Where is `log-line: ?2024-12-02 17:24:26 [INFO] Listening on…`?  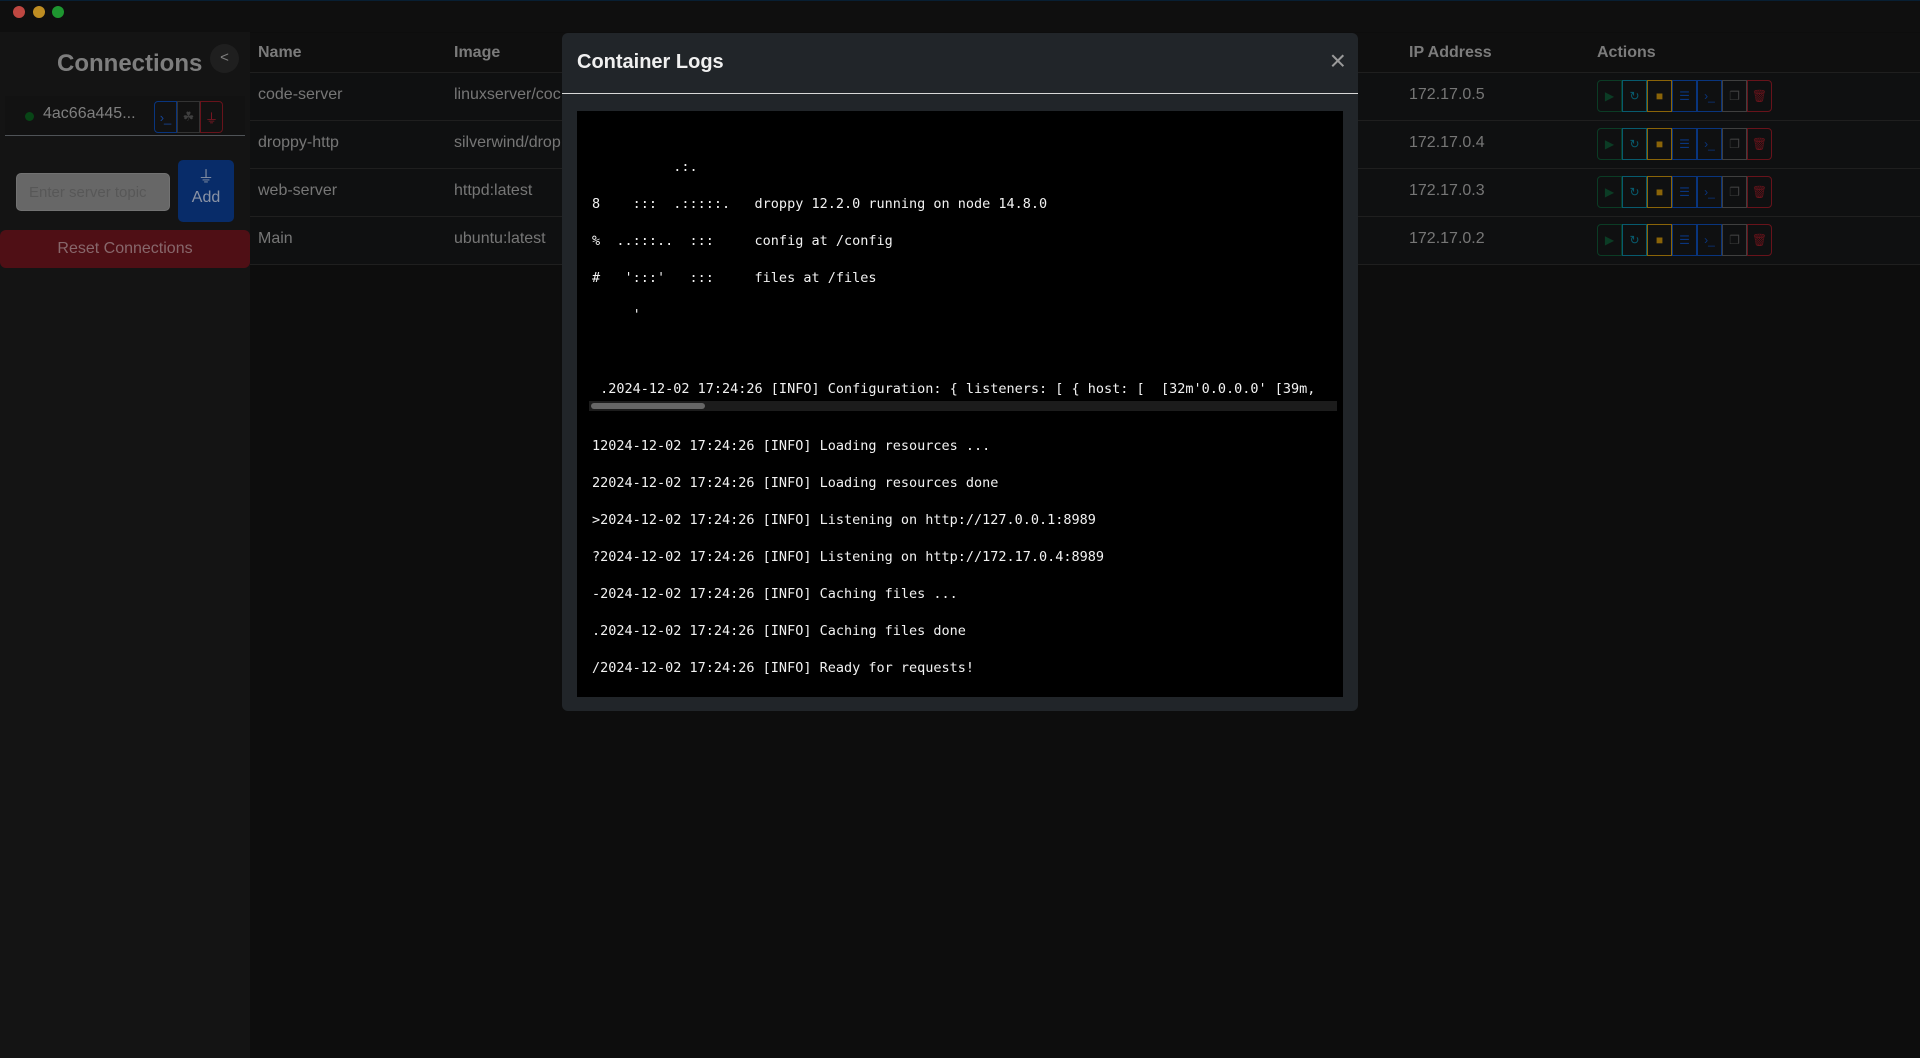
log-line: ?2024-12-02 17:24:26 [INFO] Listening on… is located at coordinates (848, 557).